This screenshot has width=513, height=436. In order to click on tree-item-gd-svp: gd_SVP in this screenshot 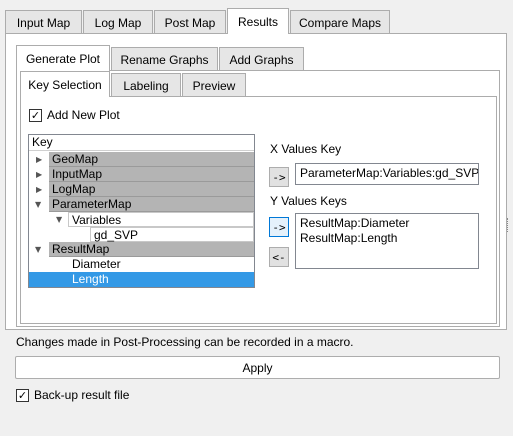, I will do `click(172, 234)`.